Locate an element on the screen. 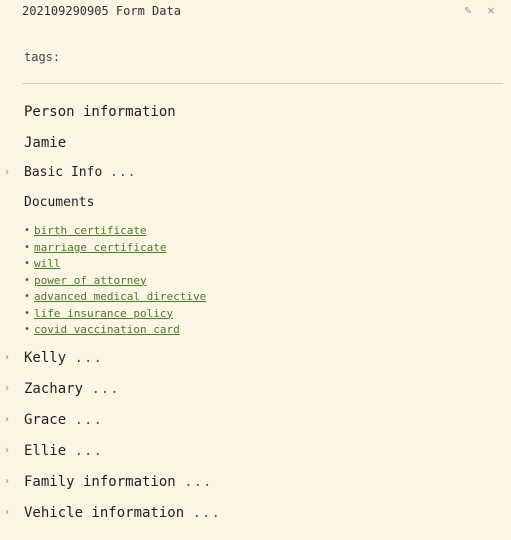  divider is located at coordinates (262, 83).